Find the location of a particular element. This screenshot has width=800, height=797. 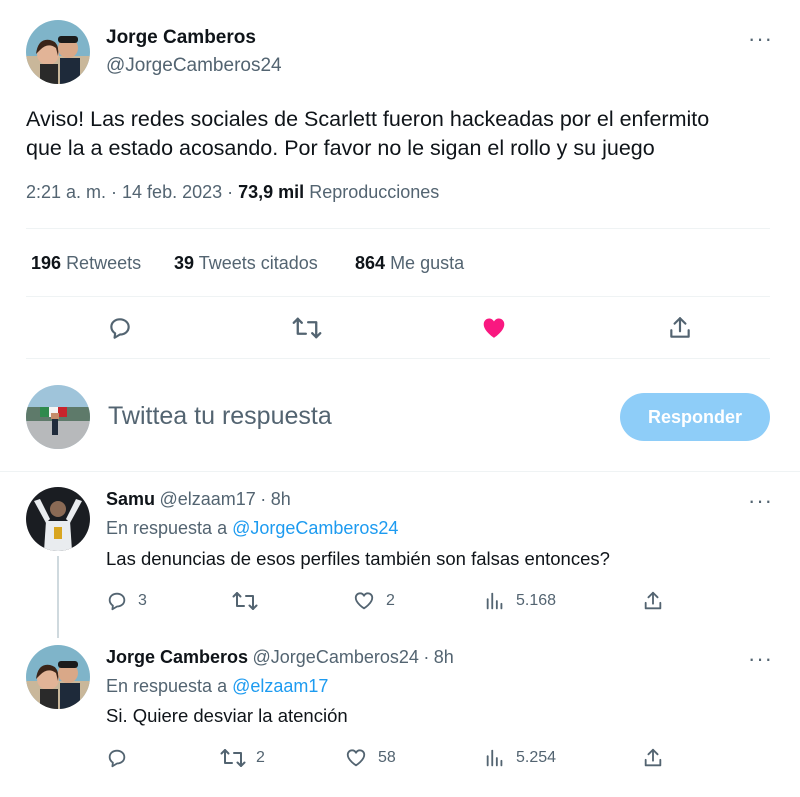

view-count: 5.168 is located at coordinates (536, 600).